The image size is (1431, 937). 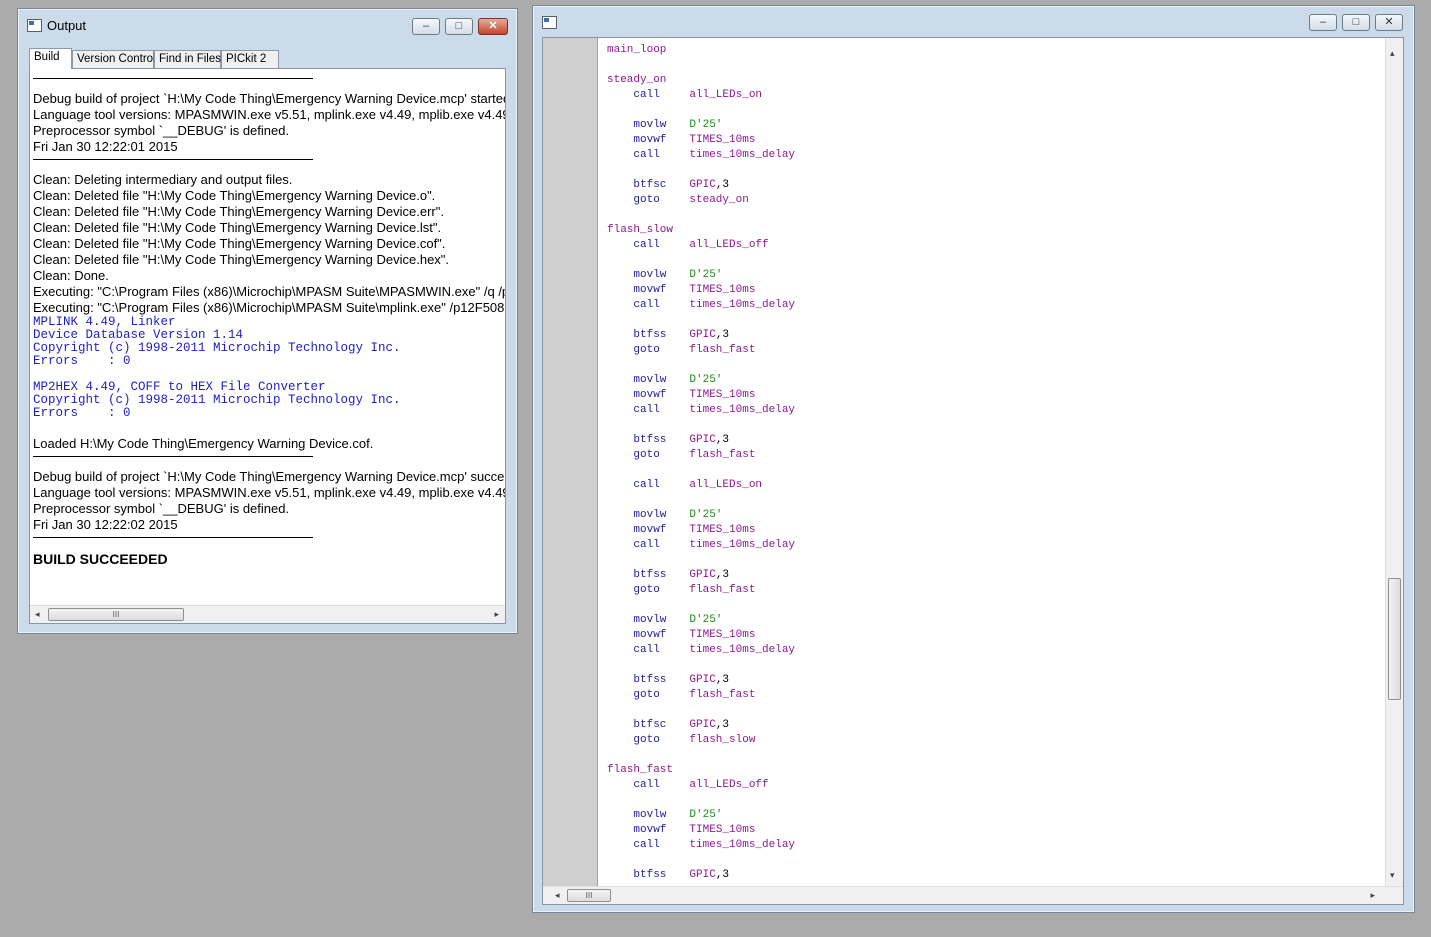 I want to click on code-line: steady_on, so click(x=701, y=80).